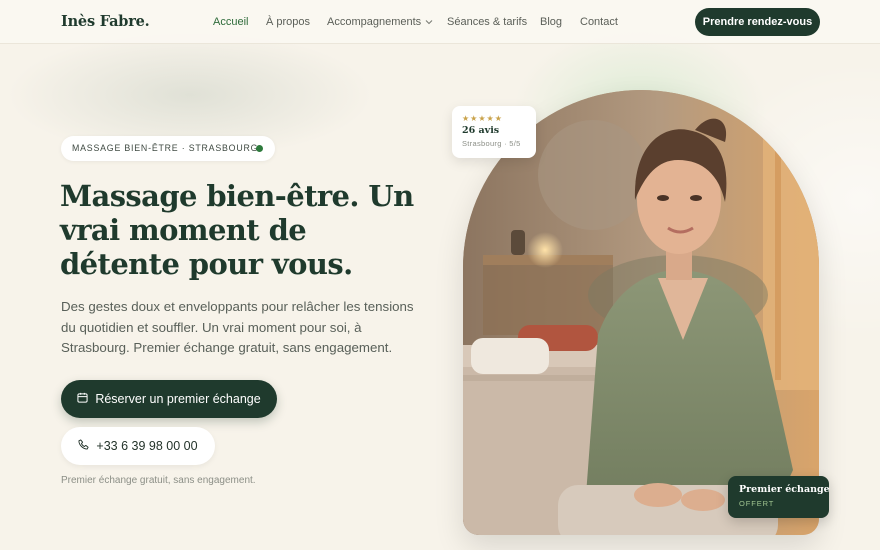  I want to click on nav-link-seances-tarifs: Séances & tarifs, so click(487, 22).